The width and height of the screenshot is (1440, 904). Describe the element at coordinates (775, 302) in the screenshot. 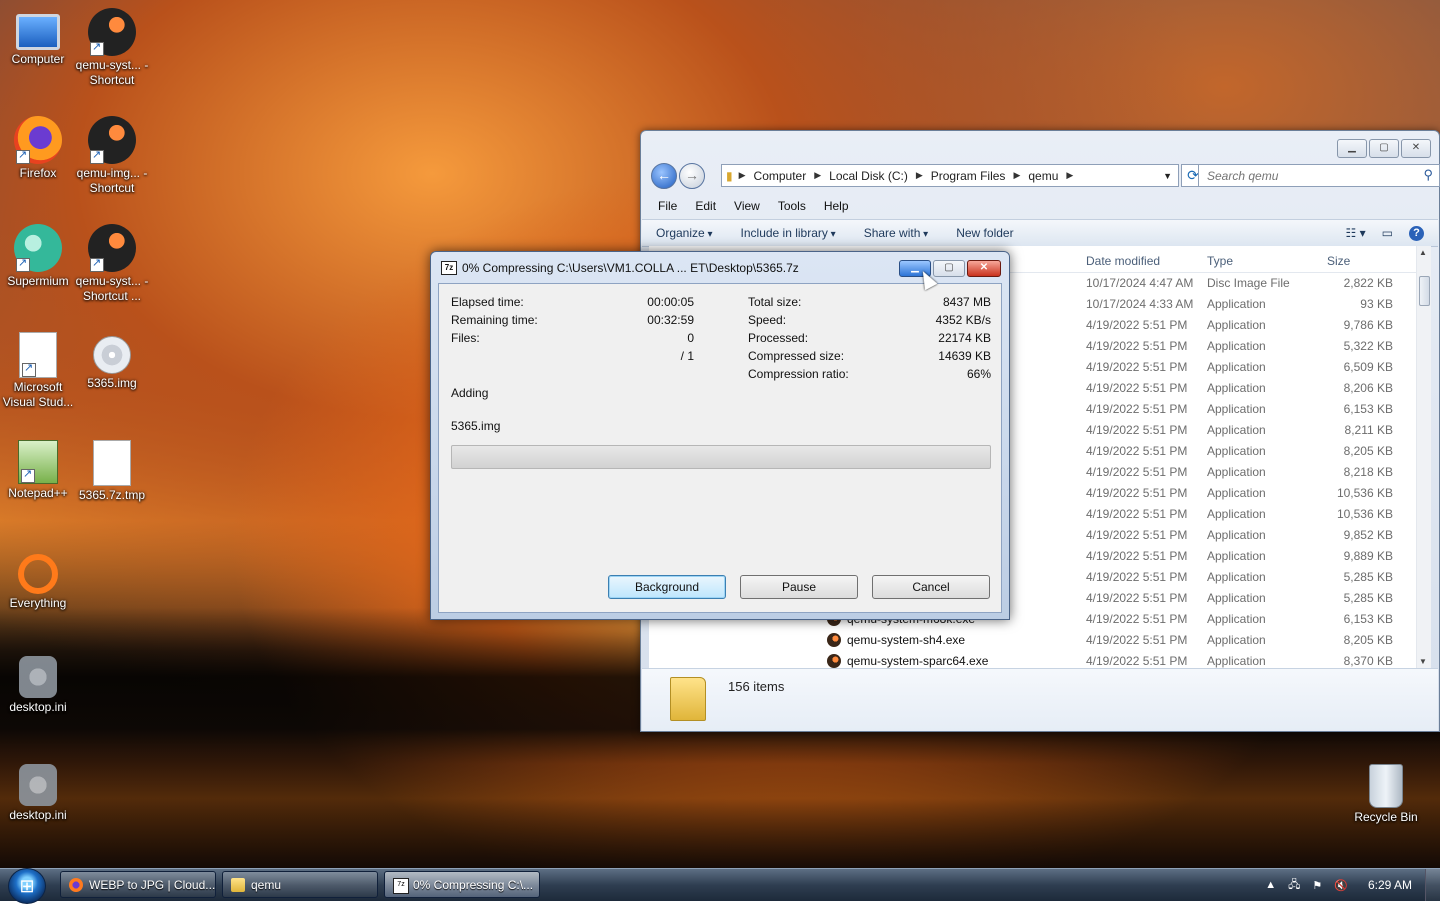

I see `total-size-label: Total size:` at that location.